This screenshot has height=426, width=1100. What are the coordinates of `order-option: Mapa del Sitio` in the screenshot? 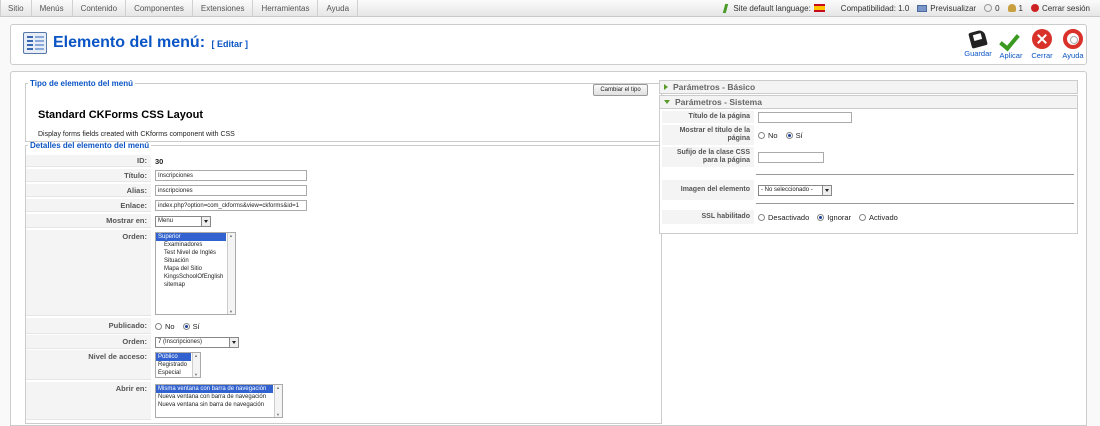 It's located at (195, 269).